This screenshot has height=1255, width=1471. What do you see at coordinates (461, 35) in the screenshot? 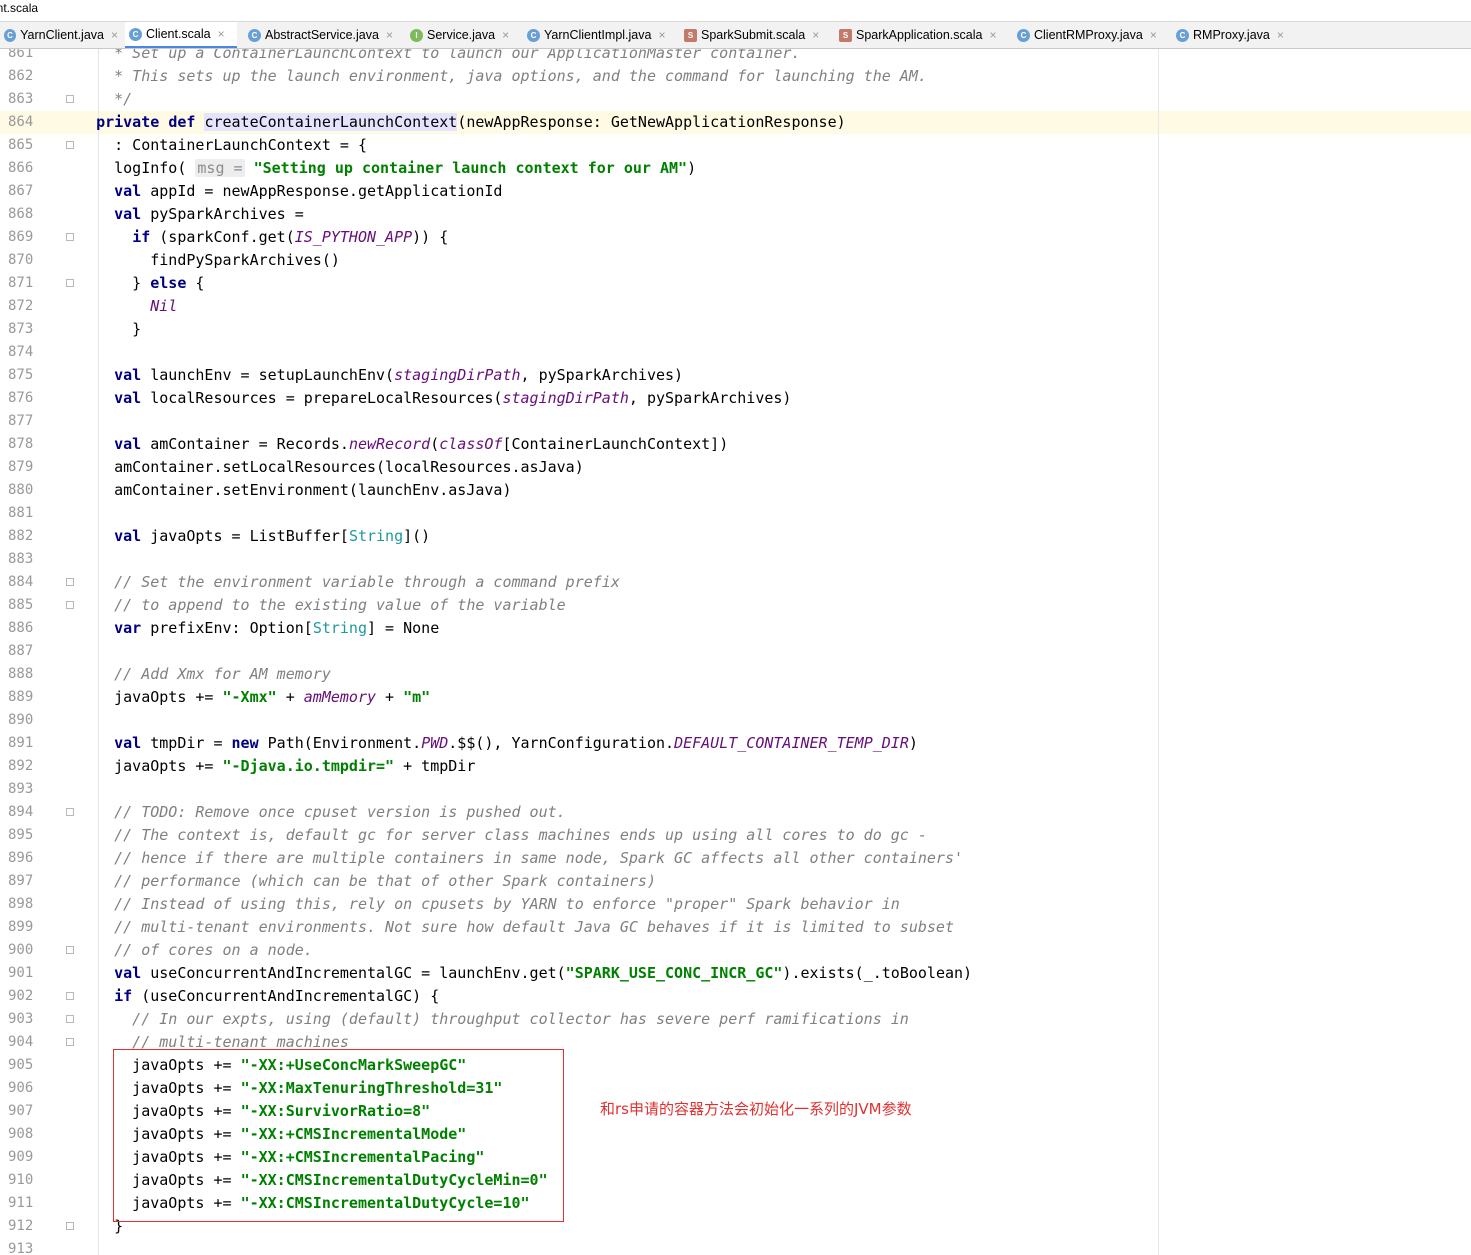
I see `tab-service-java: I Service.java ×` at bounding box center [461, 35].